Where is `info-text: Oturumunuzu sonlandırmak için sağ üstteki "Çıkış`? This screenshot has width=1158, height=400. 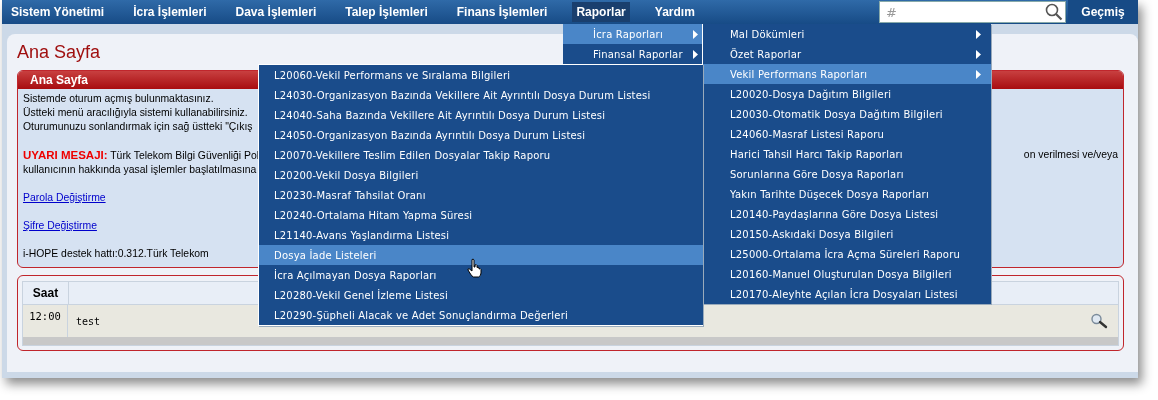 info-text: Oturumunuzu sonlandırmak için sağ üstteki "Çıkış is located at coordinates (138, 127).